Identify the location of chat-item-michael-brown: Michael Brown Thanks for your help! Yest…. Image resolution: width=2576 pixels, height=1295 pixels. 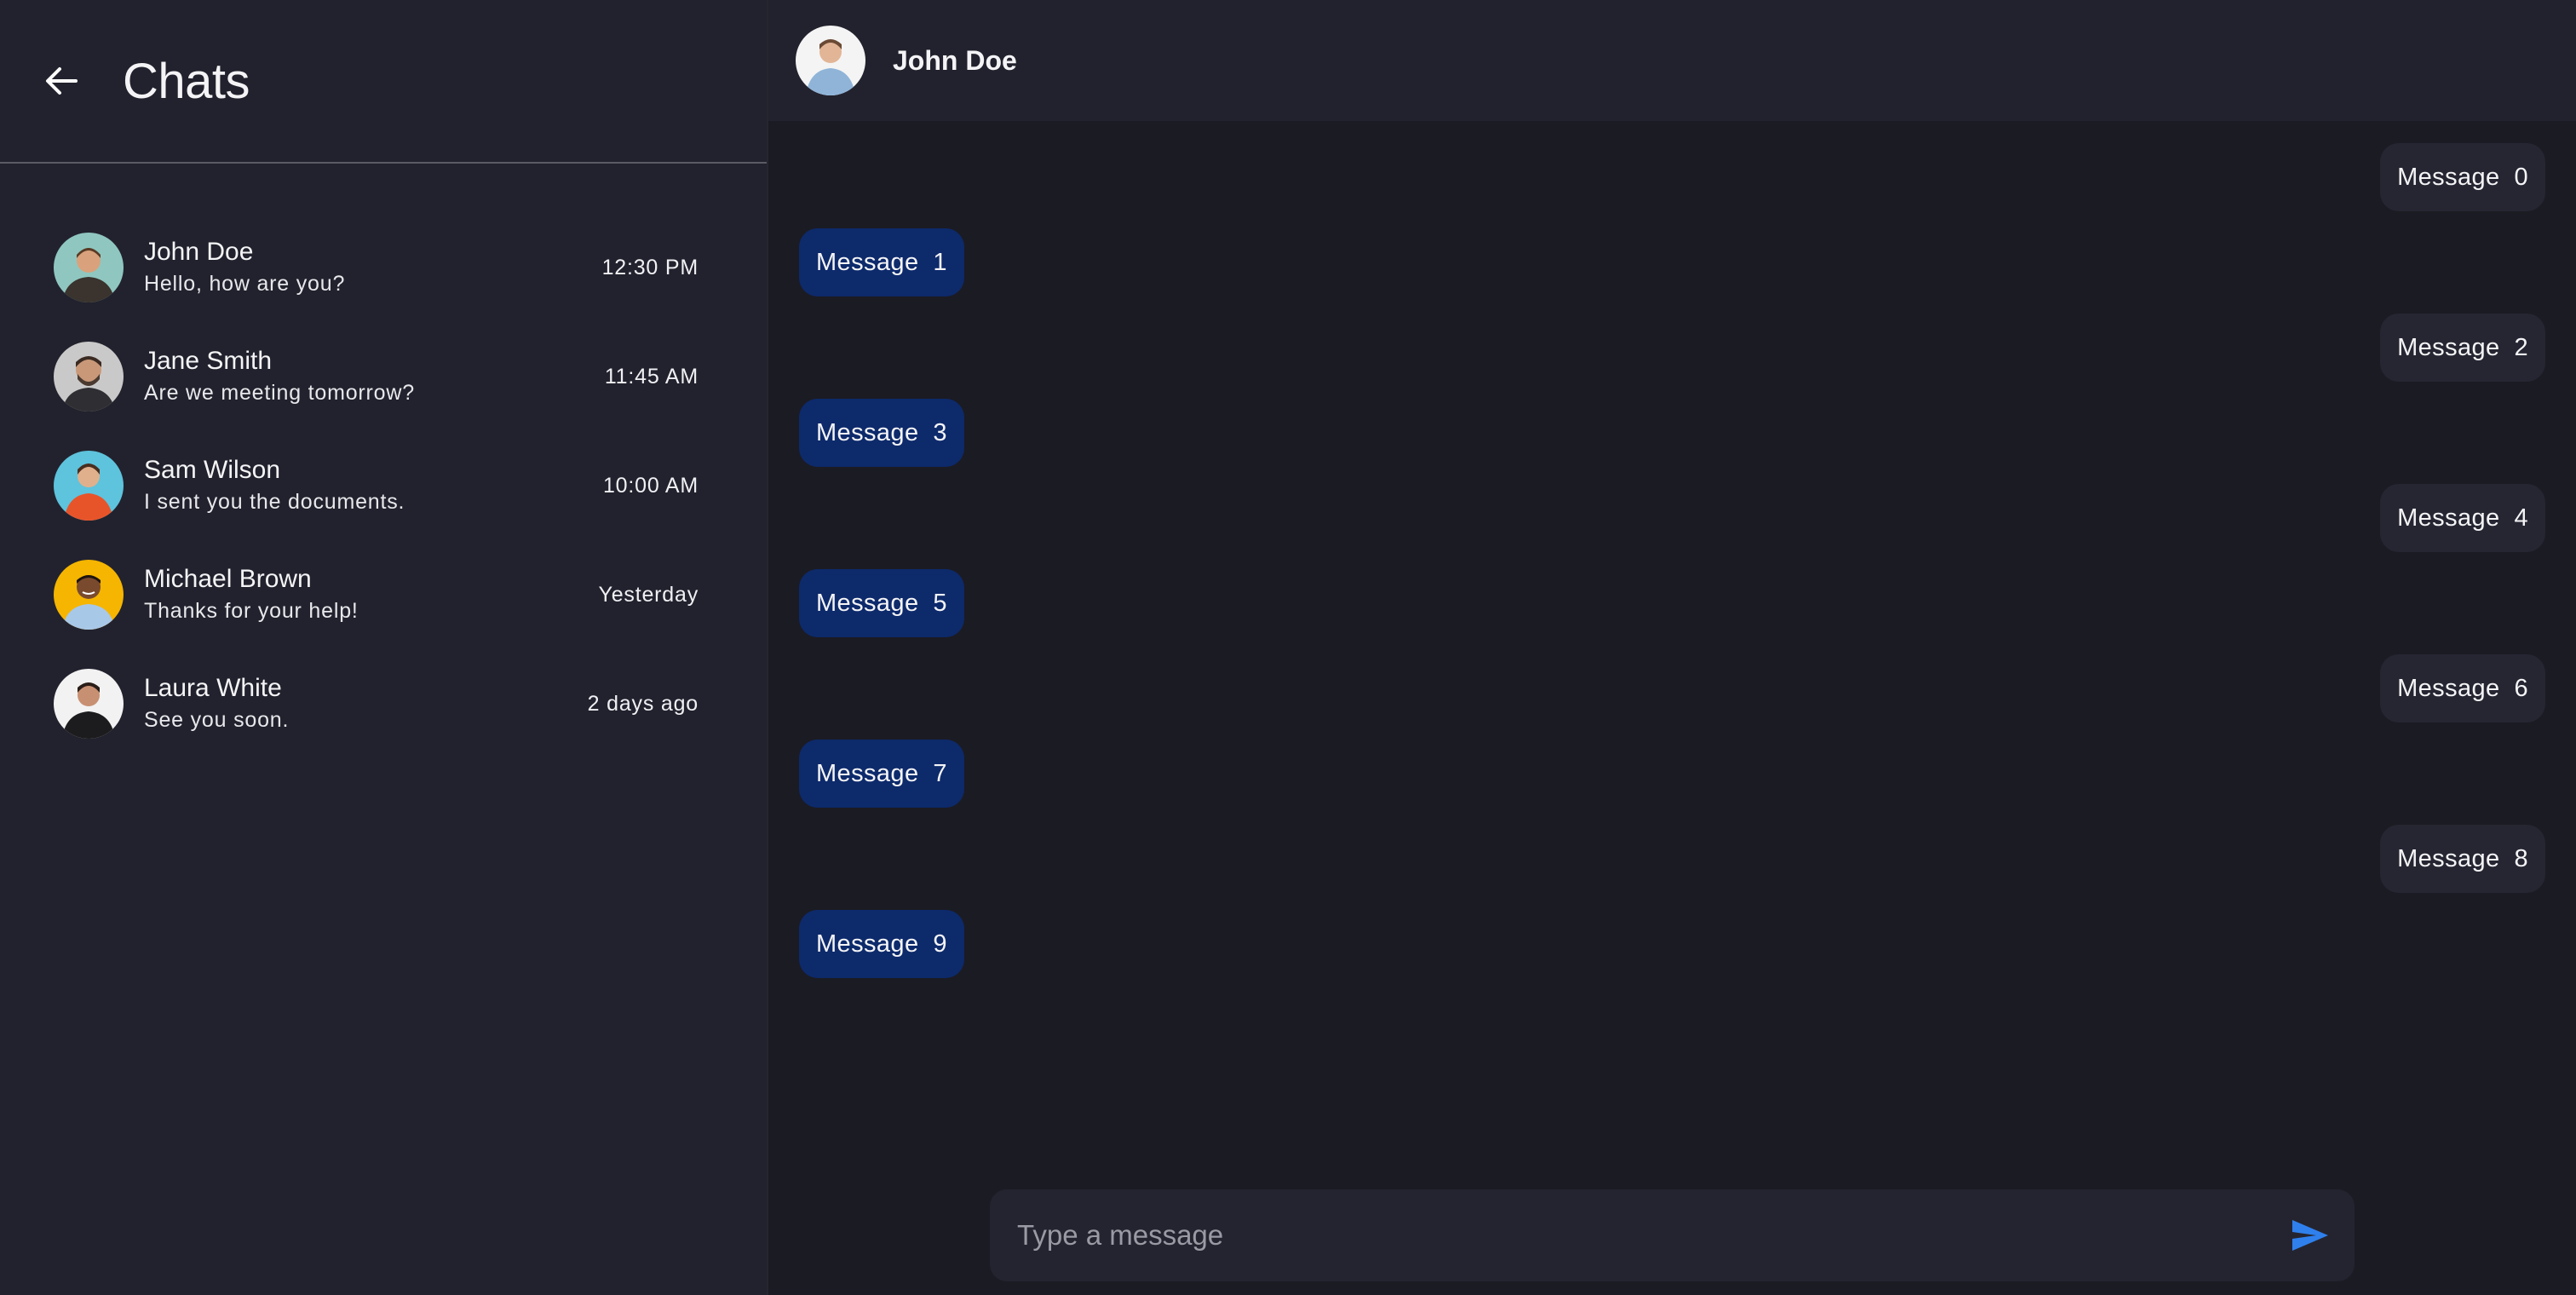
(383, 595).